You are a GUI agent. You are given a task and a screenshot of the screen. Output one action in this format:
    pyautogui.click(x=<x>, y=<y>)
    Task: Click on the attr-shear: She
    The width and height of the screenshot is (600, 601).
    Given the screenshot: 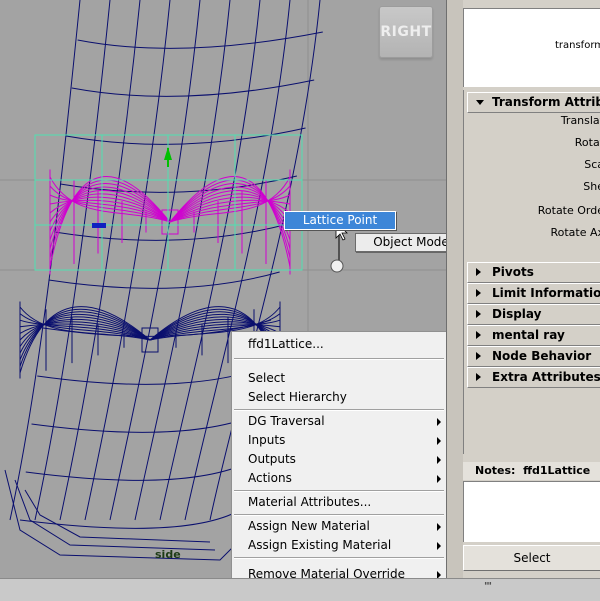 What is the action you would take?
    pyautogui.click(x=591, y=186)
    